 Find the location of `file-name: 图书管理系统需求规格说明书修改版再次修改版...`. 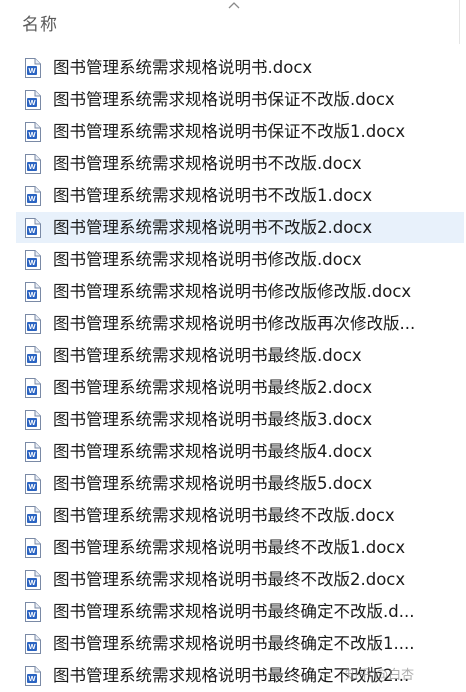

file-name: 图书管理系统需求规格说明书修改版再次修改版... is located at coordinates (234, 323).